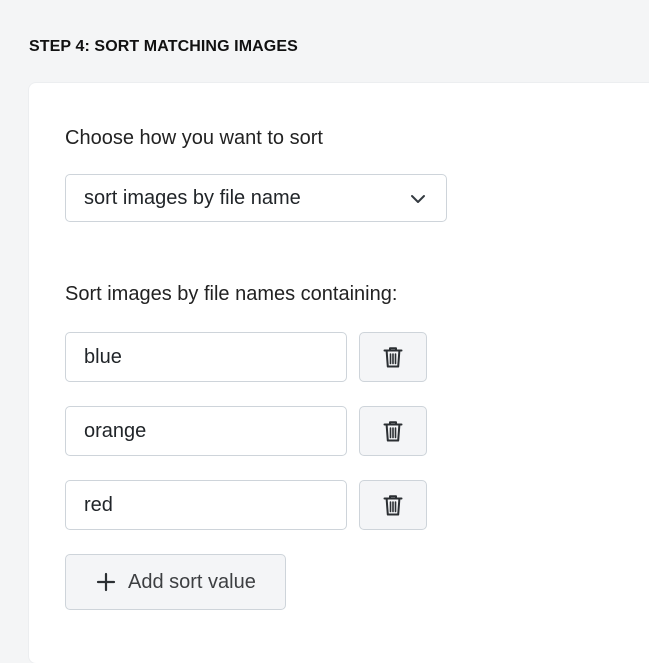 The image size is (649, 663). What do you see at coordinates (231, 294) in the screenshot?
I see `sort-values-label: Sort images by file names containing:` at bounding box center [231, 294].